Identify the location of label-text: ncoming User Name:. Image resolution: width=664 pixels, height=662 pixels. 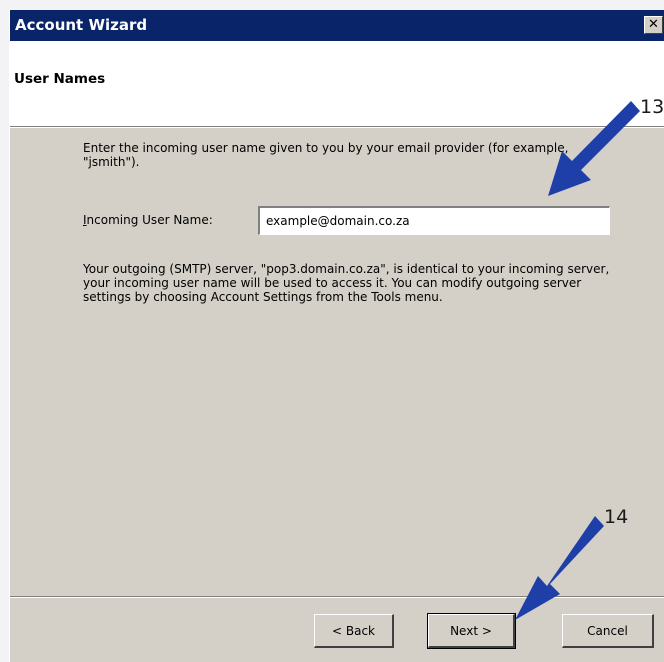
(149, 220).